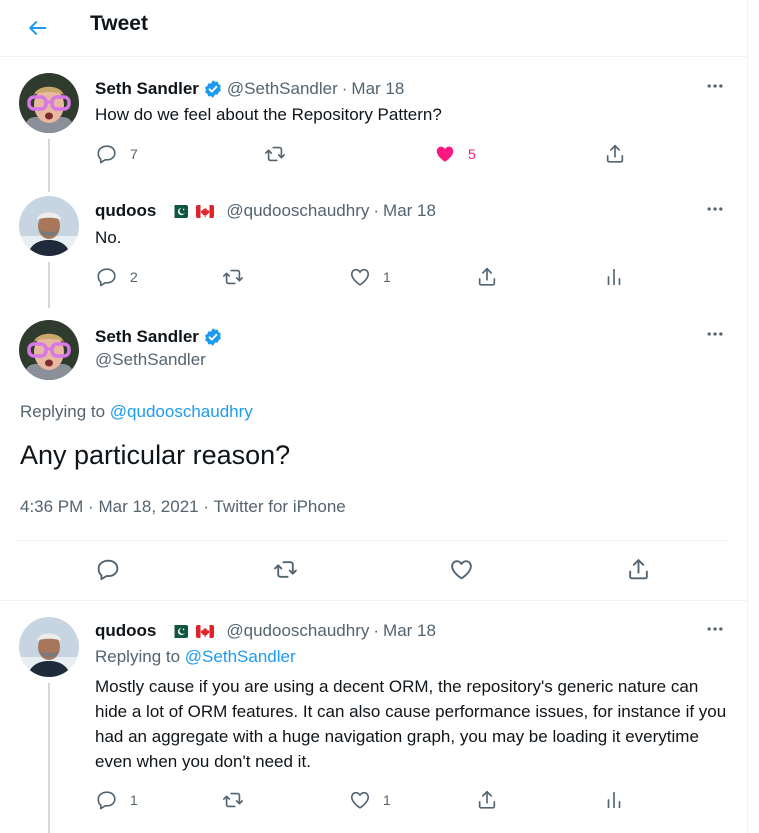 This screenshot has height=833, width=759. I want to click on tweet-time: 4:36 PM, so click(51, 506).